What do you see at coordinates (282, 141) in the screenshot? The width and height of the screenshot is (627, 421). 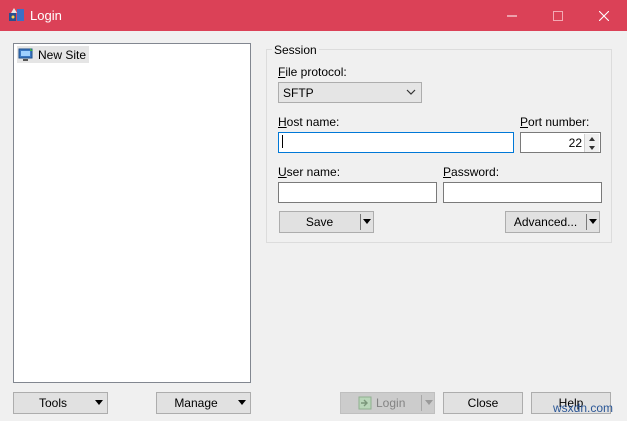 I see `text-caret` at bounding box center [282, 141].